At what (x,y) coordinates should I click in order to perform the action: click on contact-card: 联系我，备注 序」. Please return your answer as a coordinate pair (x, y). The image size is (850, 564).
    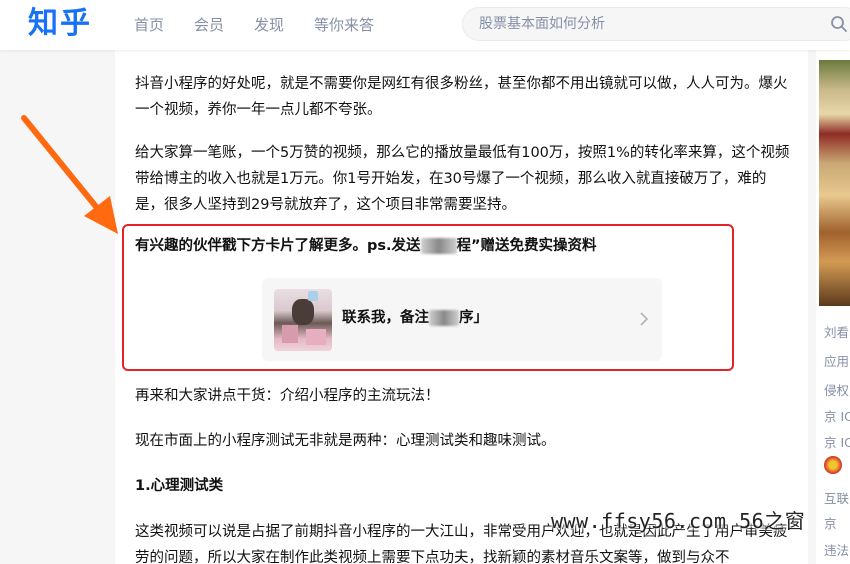
    Looking at the image, I should click on (462, 319).